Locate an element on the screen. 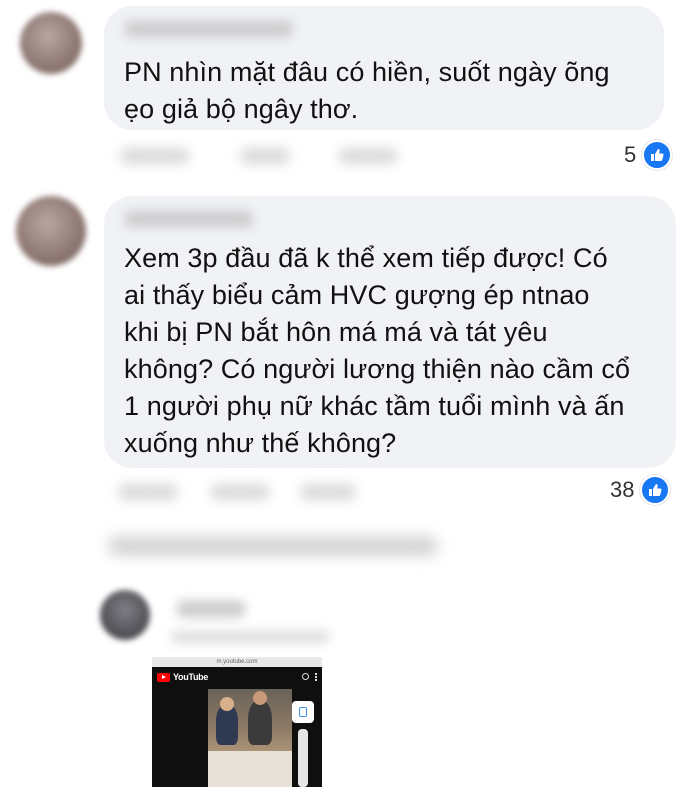 The image size is (699, 787). attached-screenshot: m.youtube.com YouTube is located at coordinates (237, 722).